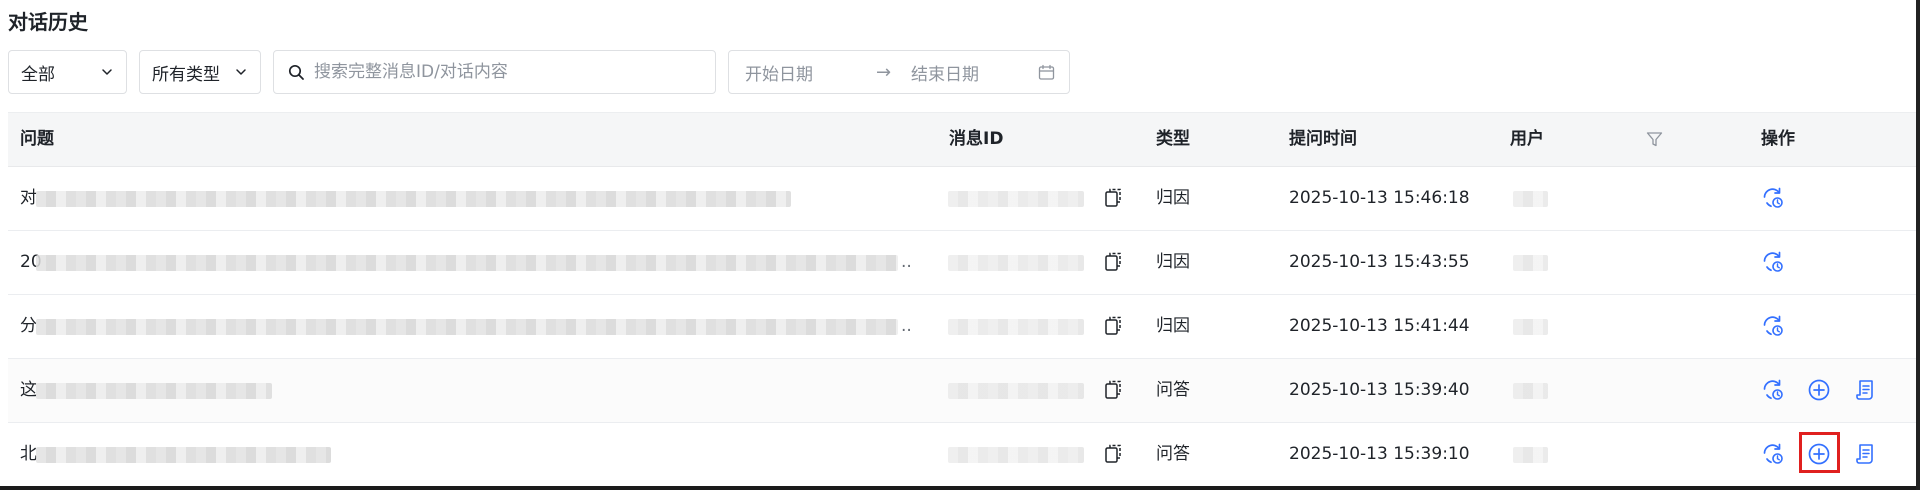  Describe the element at coordinates (960, 488) in the screenshot. I see `window-bottom-edge` at that location.